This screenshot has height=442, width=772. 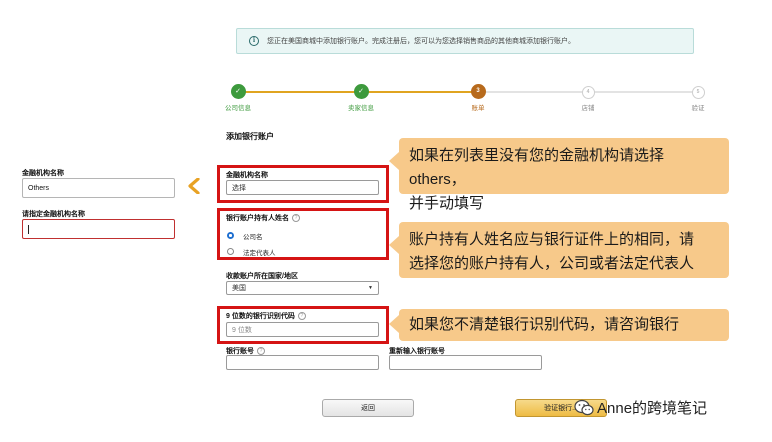 What do you see at coordinates (253, 237) in the screenshot?
I see `radio-company-label: 公司名` at bounding box center [253, 237].